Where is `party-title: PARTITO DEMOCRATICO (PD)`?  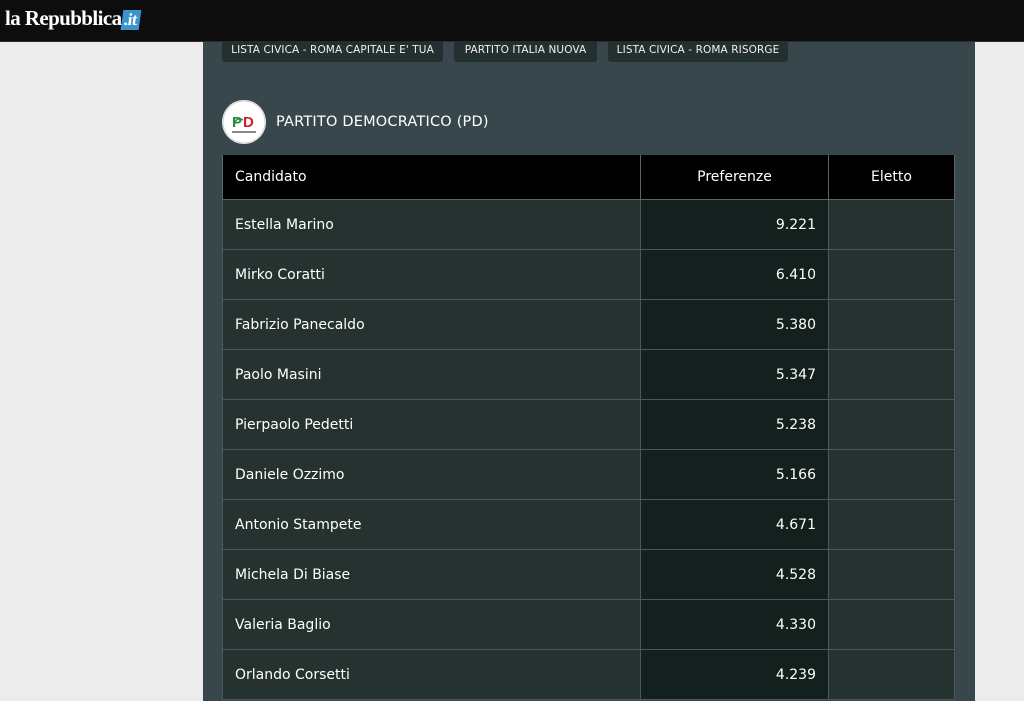
party-title: PARTITO DEMOCRATICO (PD) is located at coordinates (382, 122).